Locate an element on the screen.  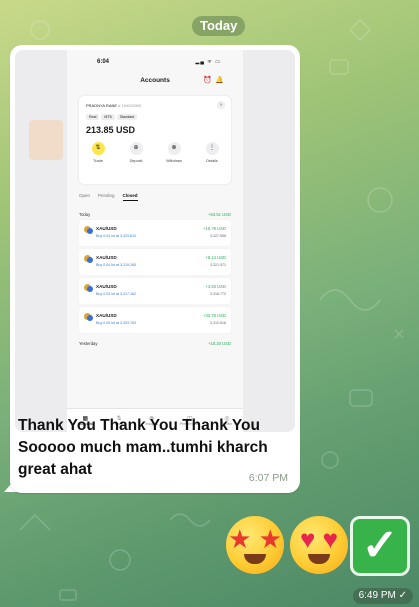
trade-action: ⇅ Trade is located at coordinates (98, 152).